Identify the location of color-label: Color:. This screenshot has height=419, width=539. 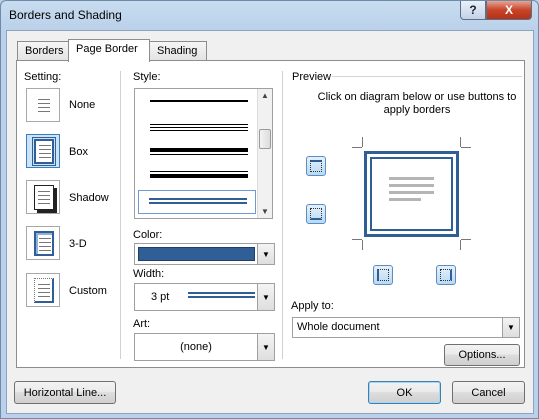
(148, 235).